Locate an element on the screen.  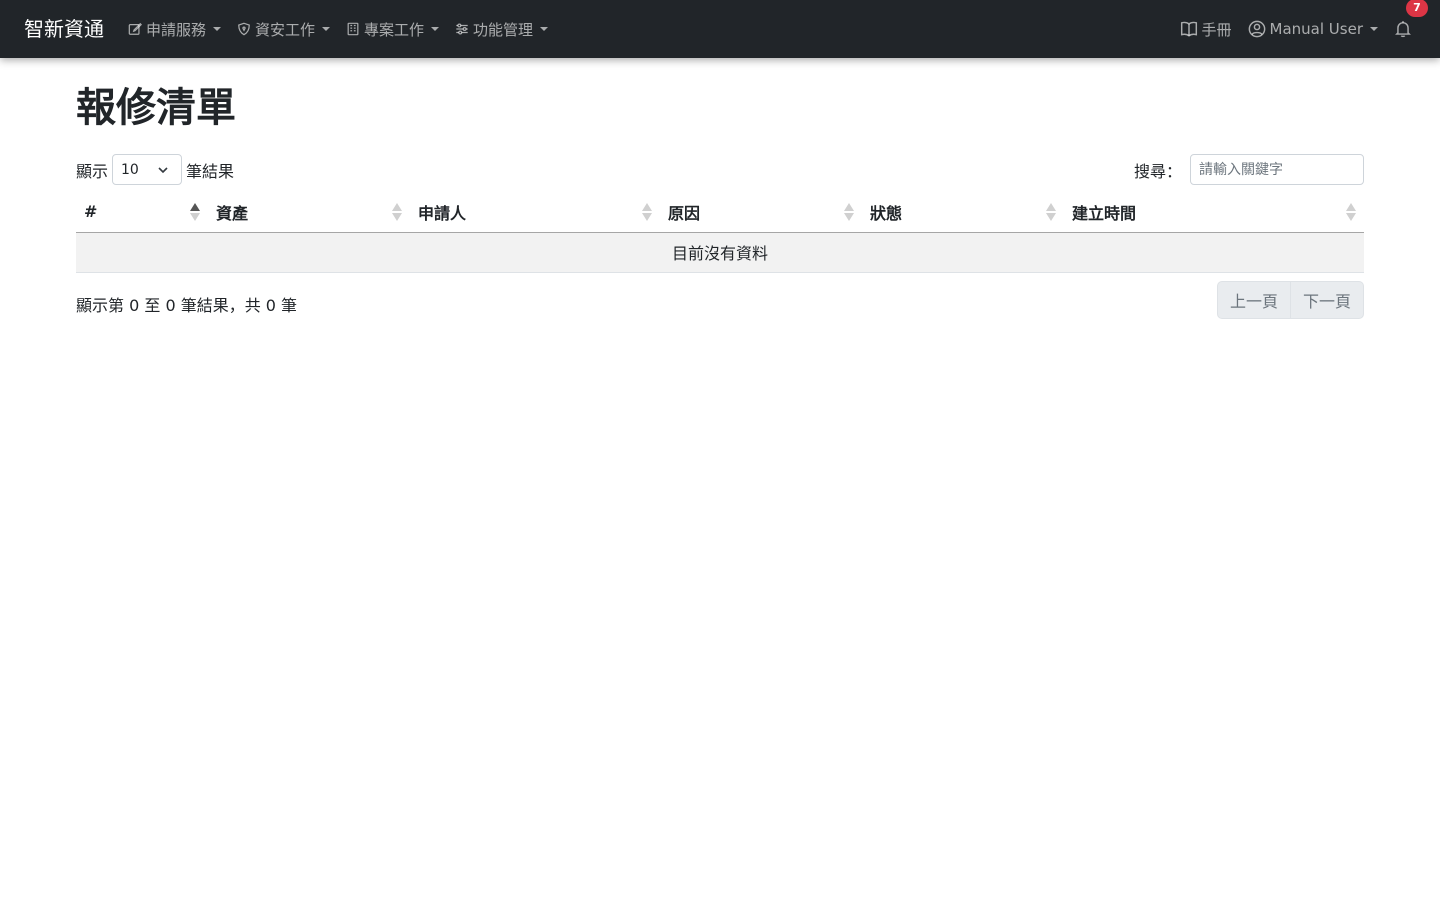
sliders-icon is located at coordinates (462, 29).